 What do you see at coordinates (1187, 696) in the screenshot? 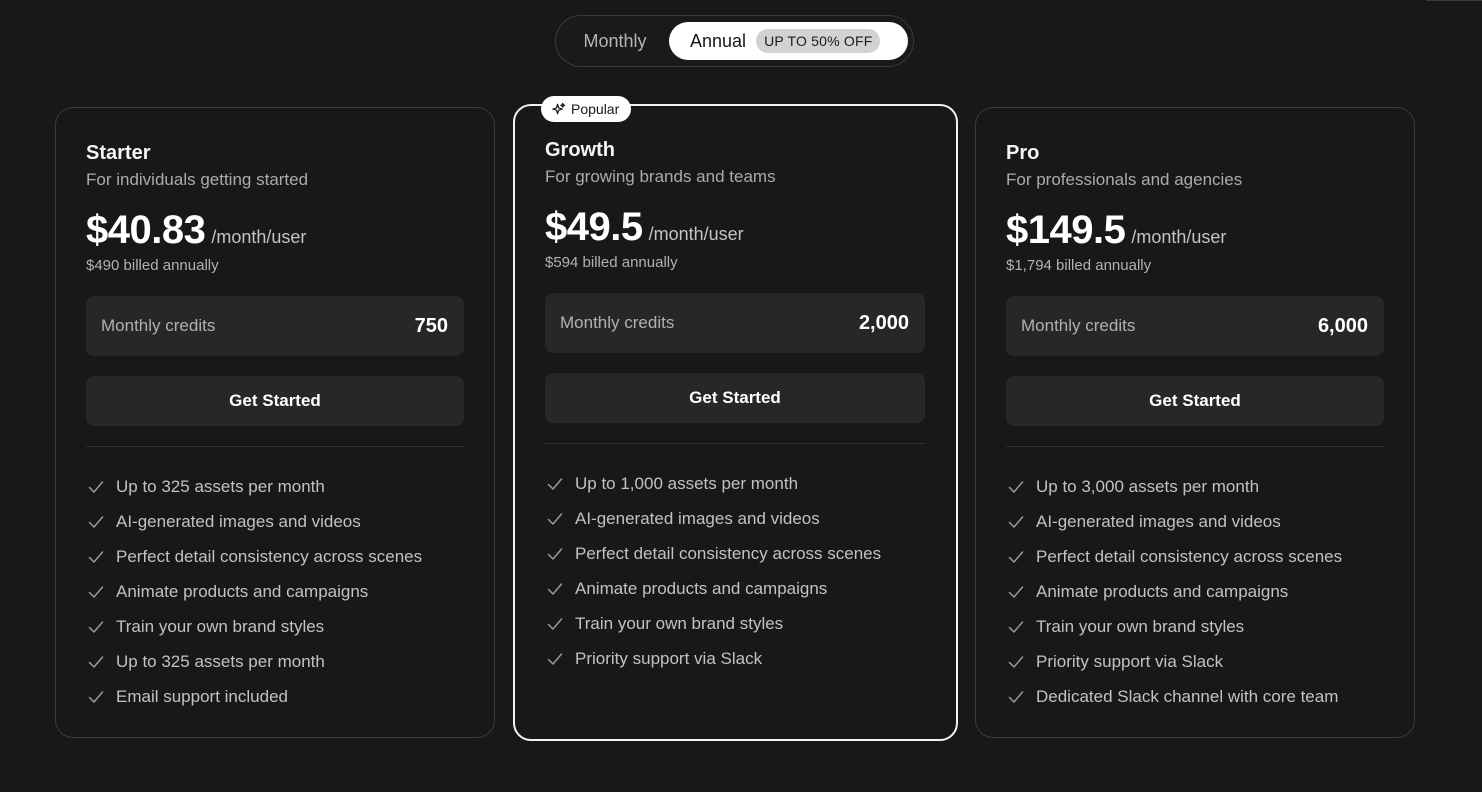
I see `feature-text: Dedicated Slack channel with core team` at bounding box center [1187, 696].